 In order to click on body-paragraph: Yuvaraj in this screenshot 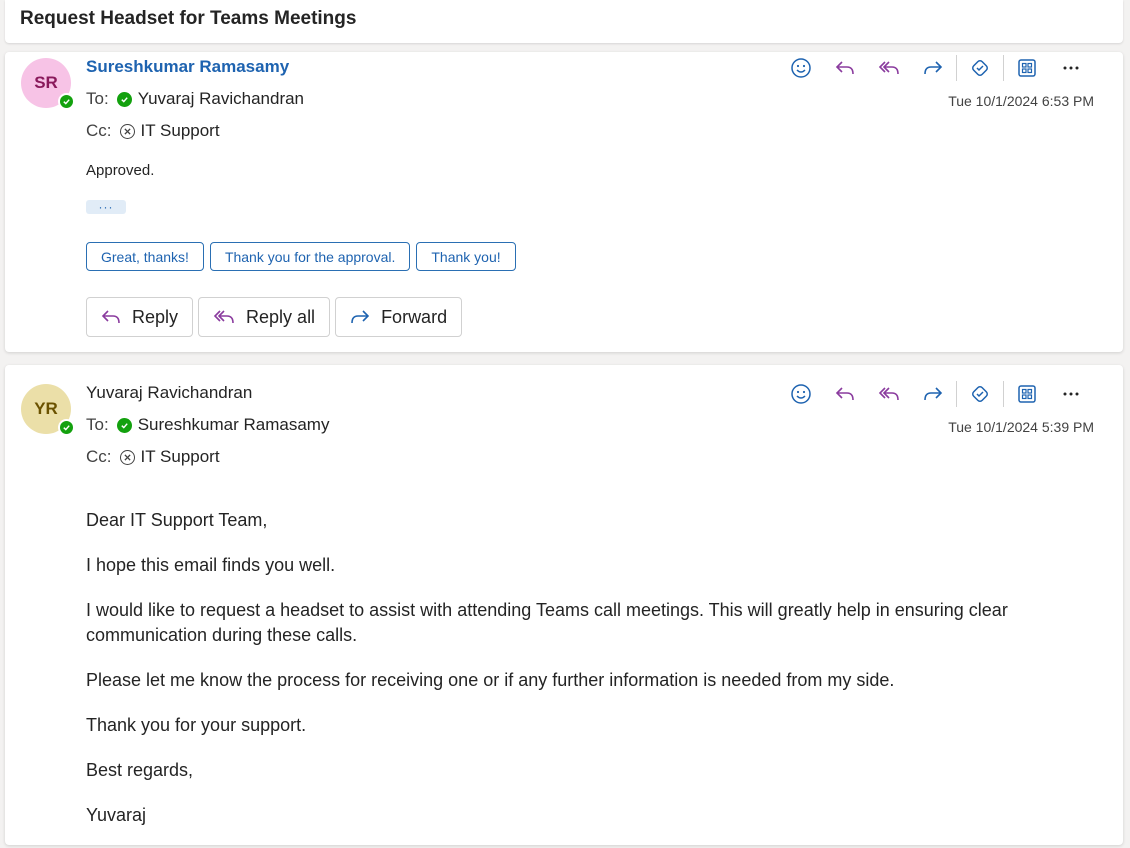, I will do `click(116, 815)`.